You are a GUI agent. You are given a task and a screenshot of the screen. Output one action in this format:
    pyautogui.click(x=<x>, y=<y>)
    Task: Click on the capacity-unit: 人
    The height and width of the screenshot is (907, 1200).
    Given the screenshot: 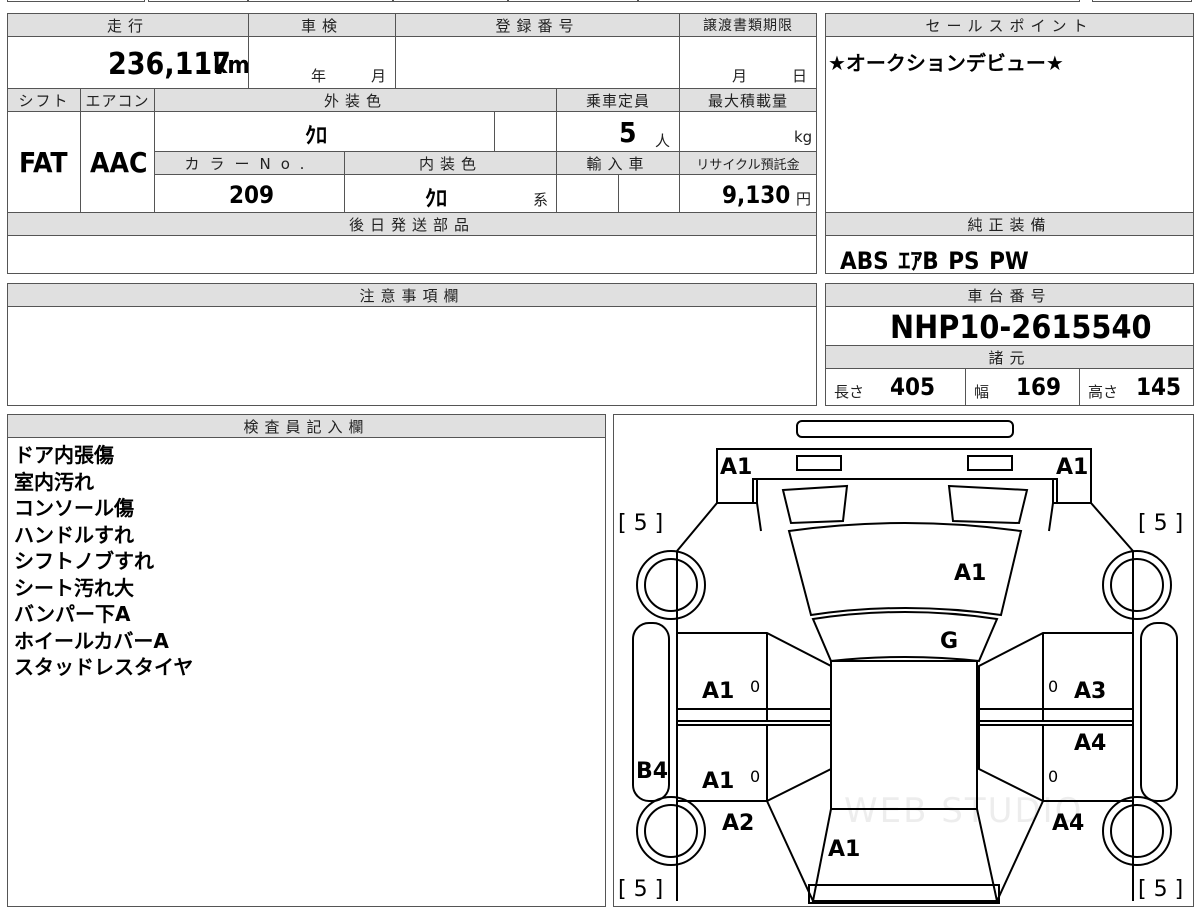 What is the action you would take?
    pyautogui.click(x=663, y=141)
    